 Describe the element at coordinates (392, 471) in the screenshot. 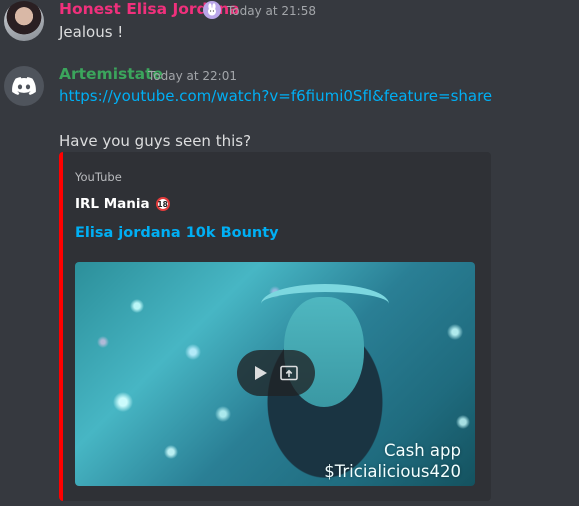

I see `video-caption-line2: $Tricialicious420` at that location.